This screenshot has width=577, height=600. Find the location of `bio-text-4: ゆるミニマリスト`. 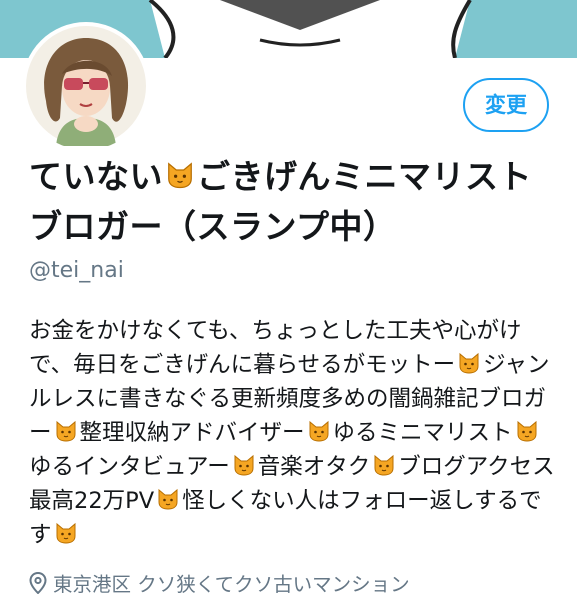

bio-text-4: ゆるミニマリスト is located at coordinates (422, 433).